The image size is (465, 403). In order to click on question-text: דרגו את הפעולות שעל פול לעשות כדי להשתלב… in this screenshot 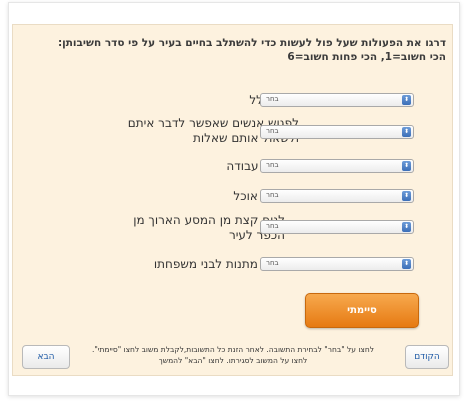, I will do `click(251, 50)`.